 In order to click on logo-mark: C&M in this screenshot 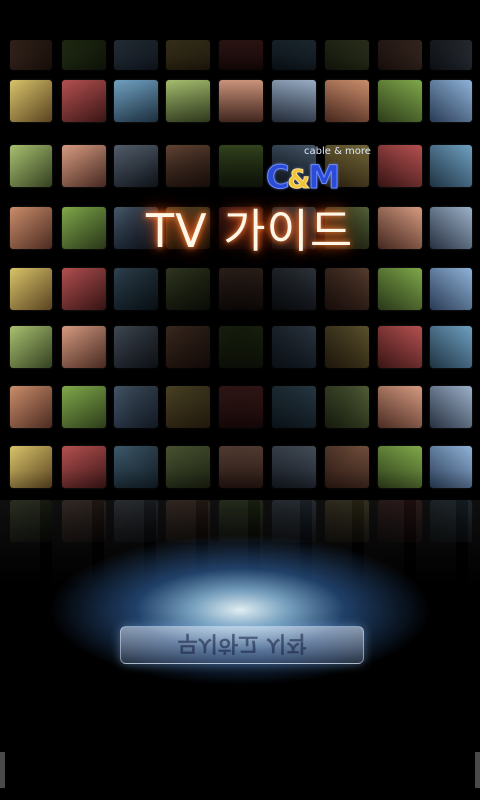, I will do `click(303, 177)`.